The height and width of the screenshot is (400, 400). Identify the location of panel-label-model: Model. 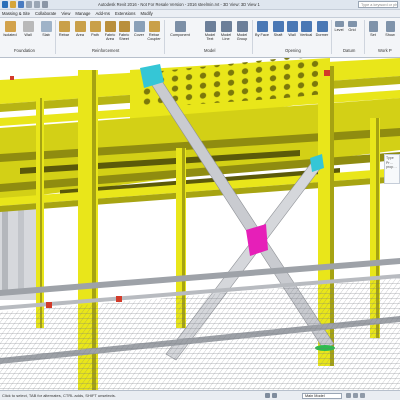
(210, 50).